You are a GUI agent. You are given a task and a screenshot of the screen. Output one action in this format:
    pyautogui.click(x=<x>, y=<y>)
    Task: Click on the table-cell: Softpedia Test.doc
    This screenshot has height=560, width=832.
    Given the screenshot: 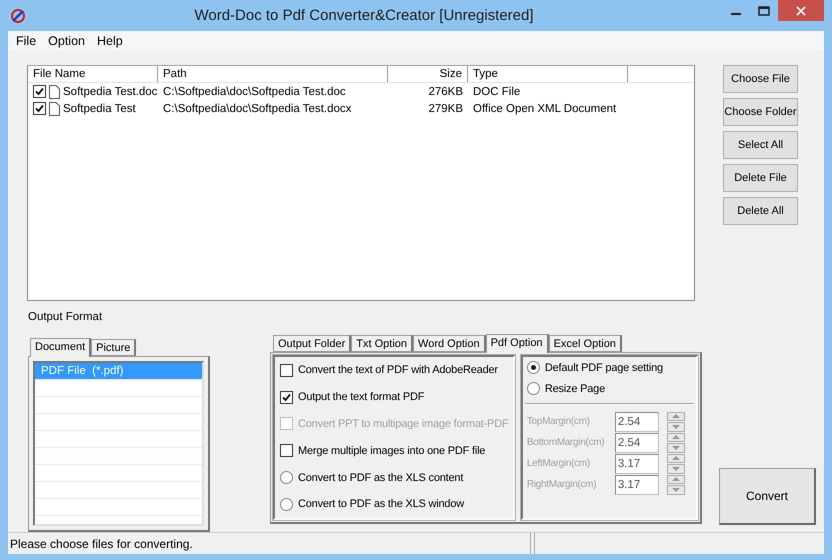 What is the action you would take?
    pyautogui.click(x=110, y=92)
    